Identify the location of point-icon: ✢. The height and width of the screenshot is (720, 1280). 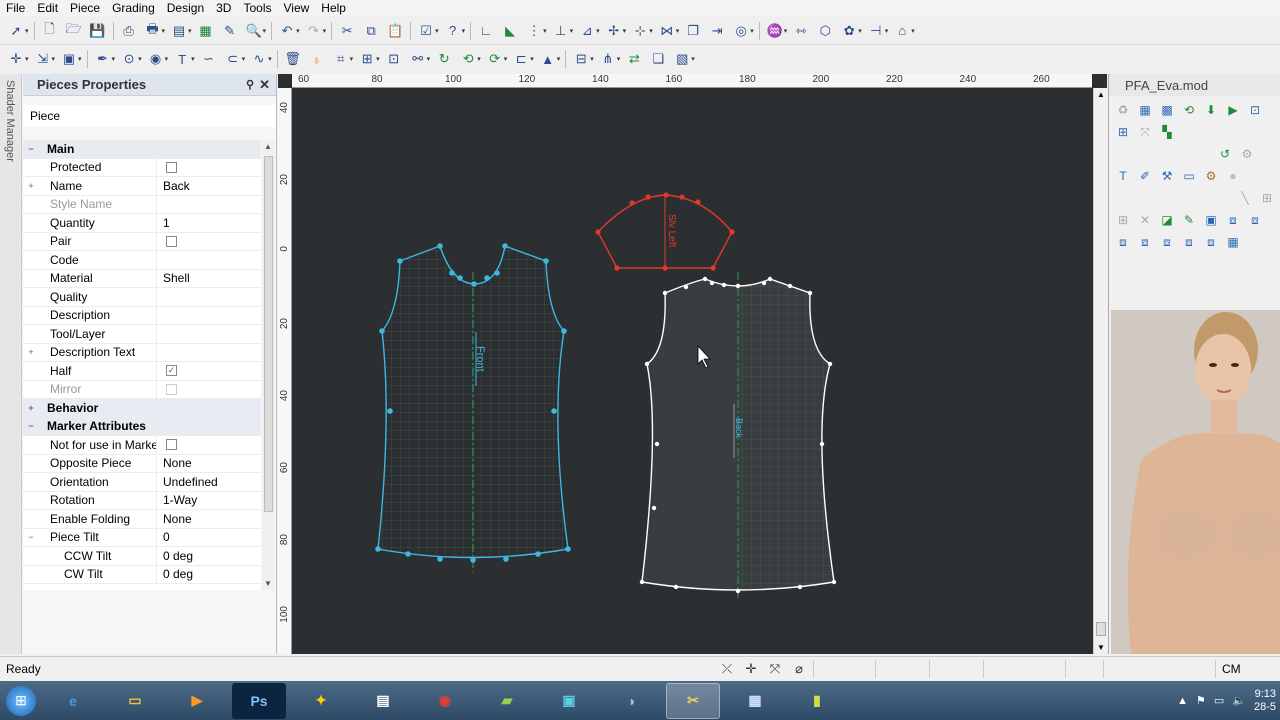
(614, 31).